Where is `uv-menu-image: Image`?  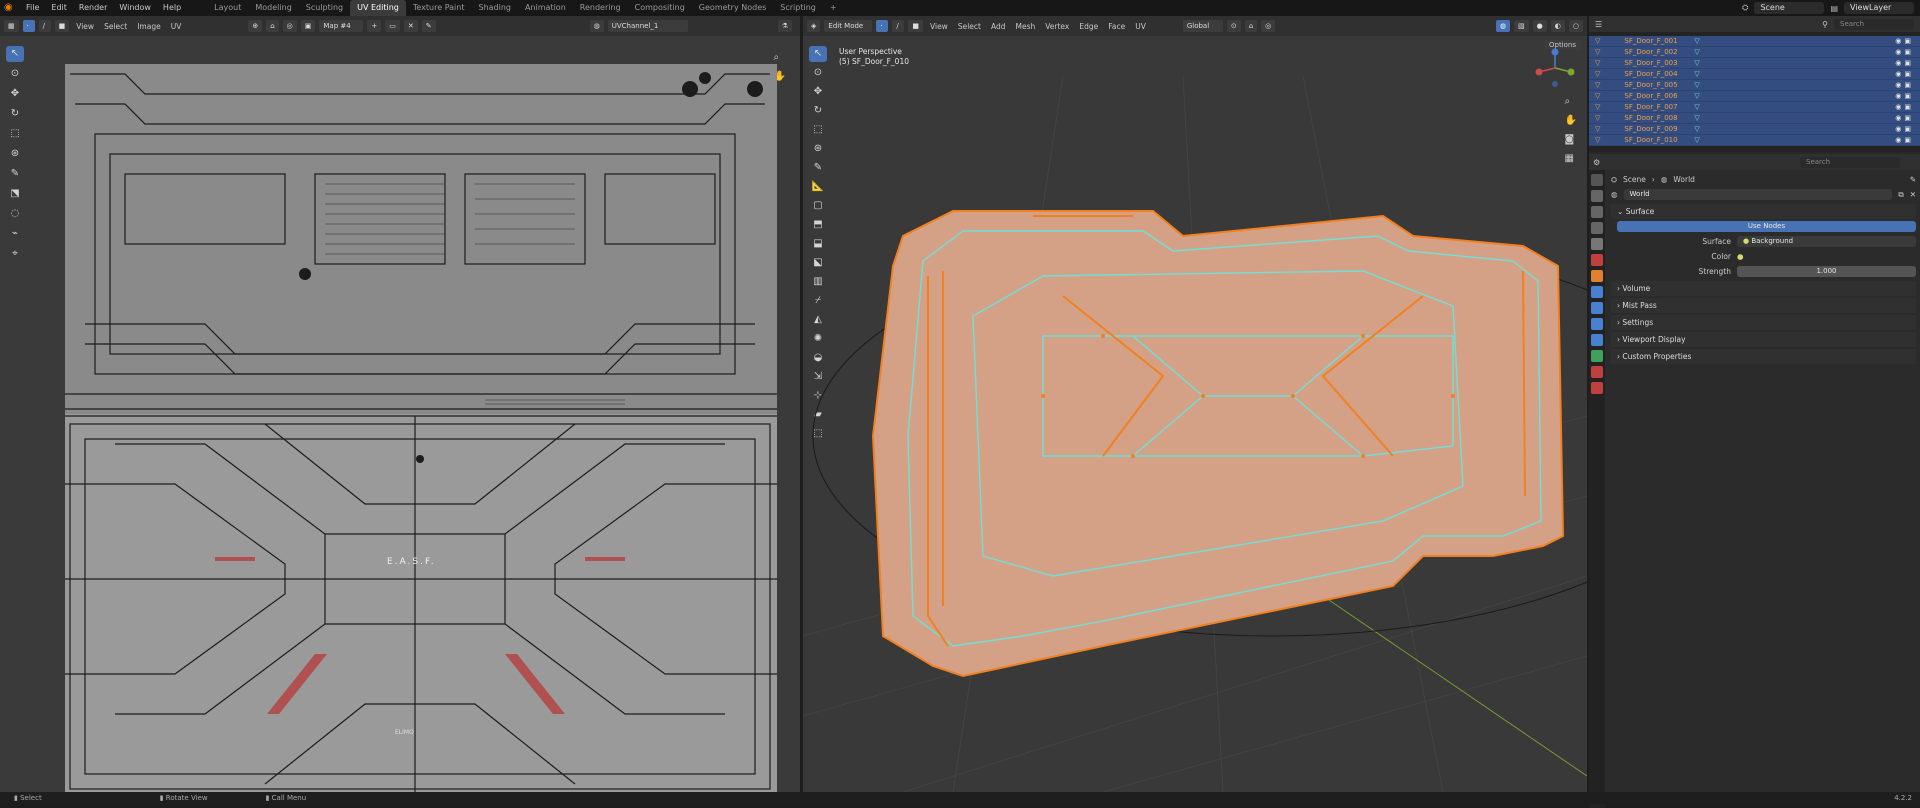 uv-menu-image: Image is located at coordinates (149, 26).